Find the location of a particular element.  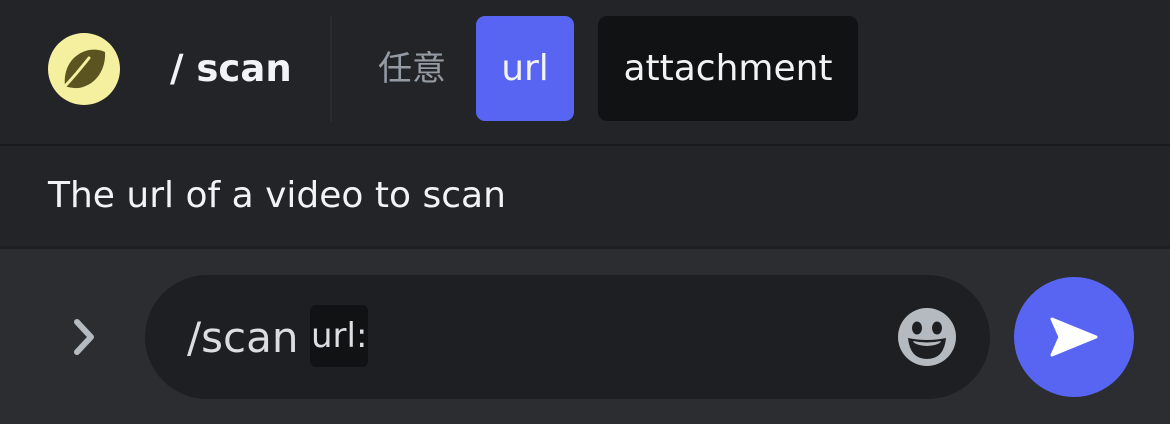

emoji-button is located at coordinates (927, 337).